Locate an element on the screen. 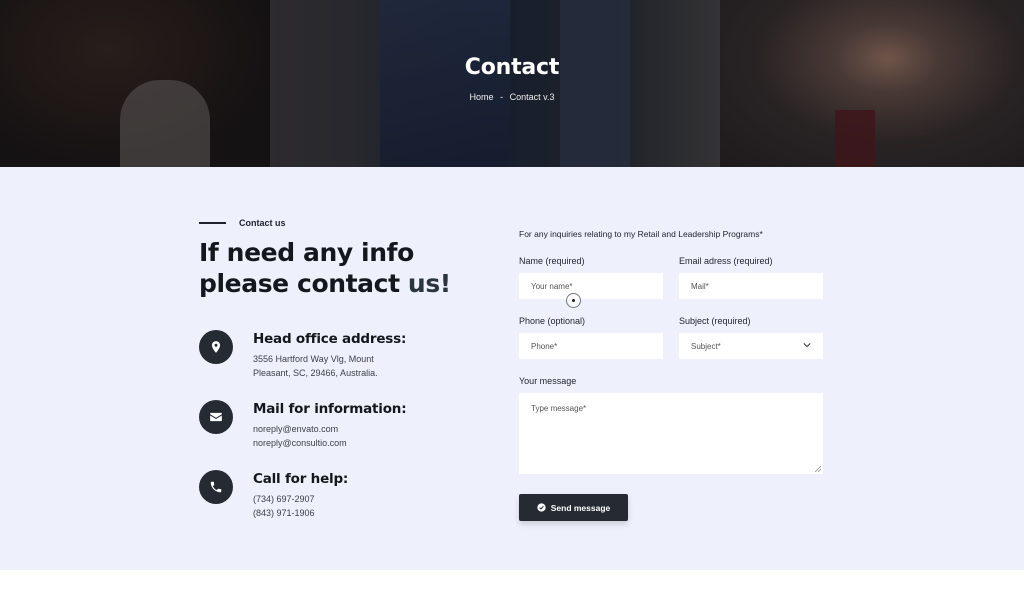 The height and width of the screenshot is (592, 1024). breadcrumb: Home - Contact v.3 is located at coordinates (512, 97).